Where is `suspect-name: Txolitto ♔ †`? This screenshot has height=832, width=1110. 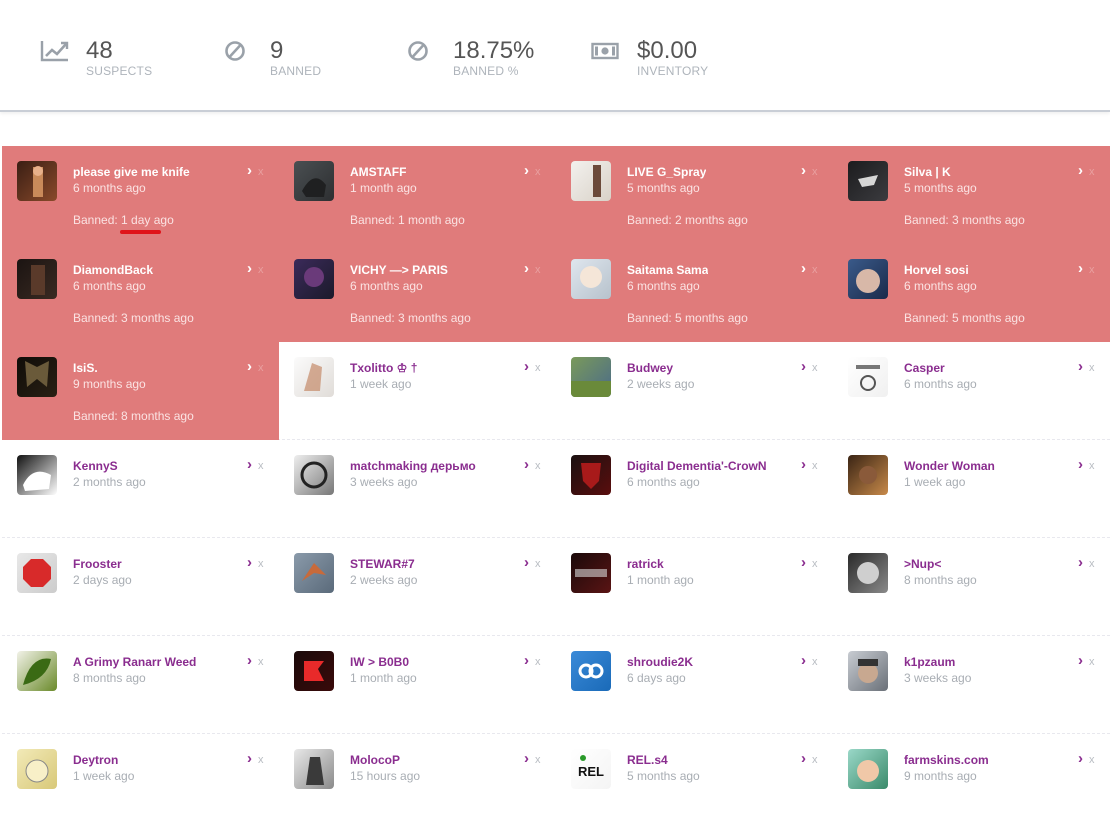 suspect-name: Txolitto ♔ † is located at coordinates (383, 368).